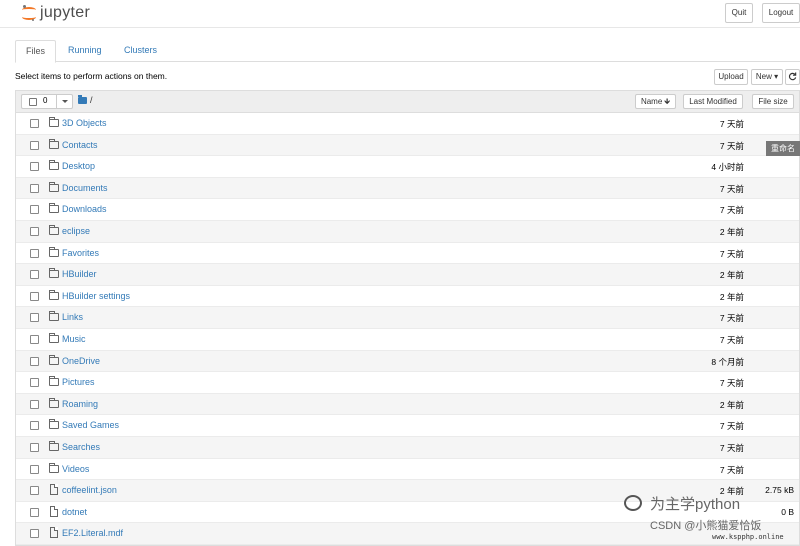 This screenshot has height=546, width=800. What do you see at coordinates (84, 209) in the screenshot?
I see `item-name-link: Downloads` at bounding box center [84, 209].